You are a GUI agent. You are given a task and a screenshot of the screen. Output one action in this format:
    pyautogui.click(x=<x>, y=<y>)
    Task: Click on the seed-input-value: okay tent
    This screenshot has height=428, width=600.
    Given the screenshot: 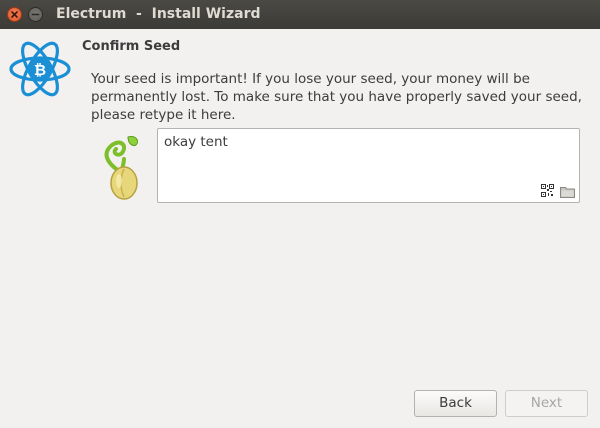 What is the action you would take?
    pyautogui.click(x=196, y=142)
    